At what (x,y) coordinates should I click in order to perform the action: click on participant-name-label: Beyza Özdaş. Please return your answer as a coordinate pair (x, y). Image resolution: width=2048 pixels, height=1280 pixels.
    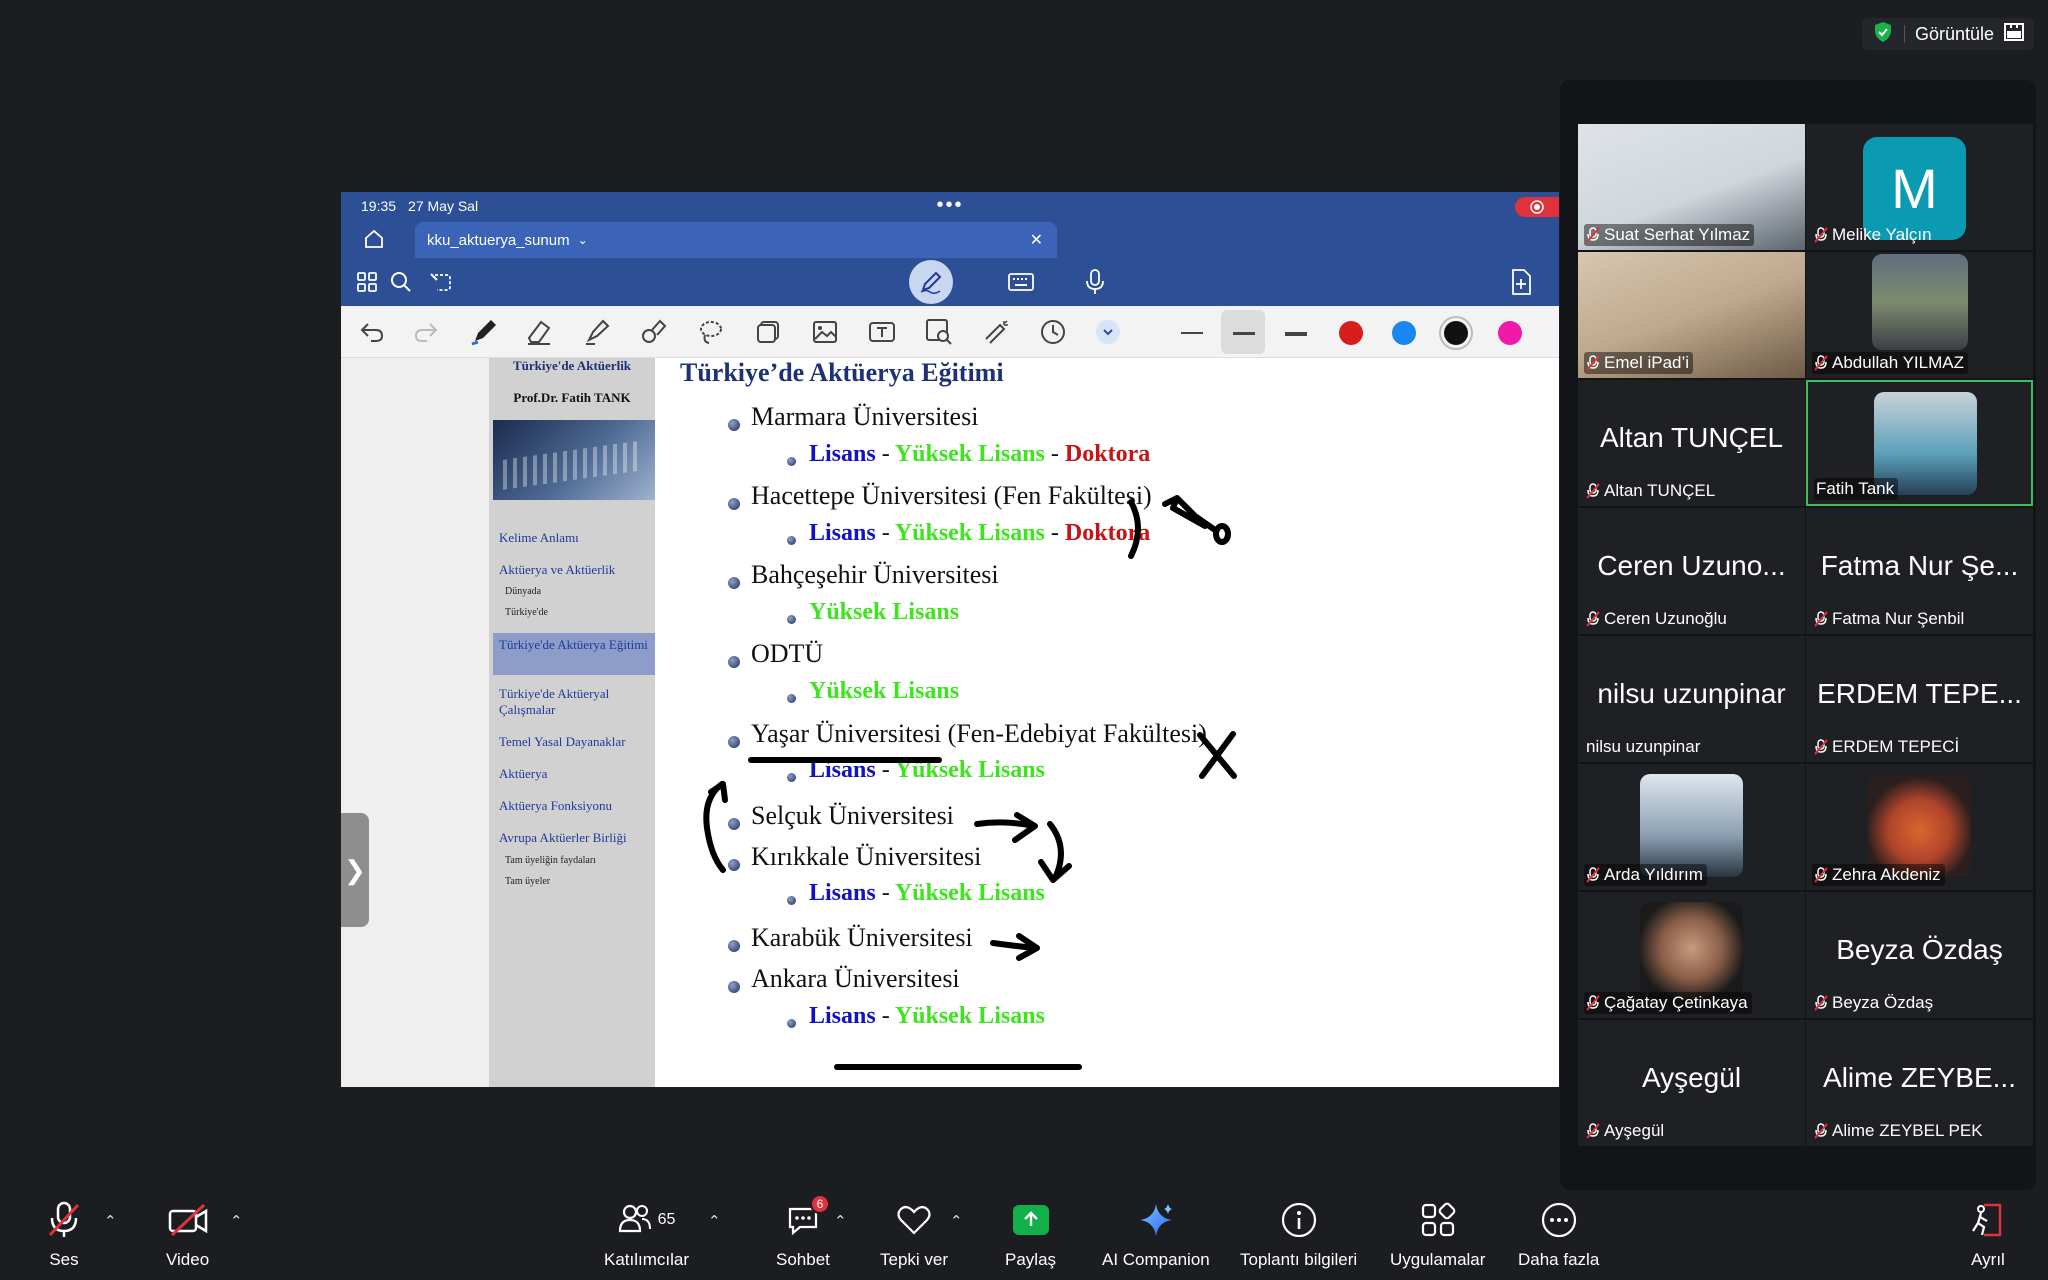
    Looking at the image, I should click on (1874, 1003).